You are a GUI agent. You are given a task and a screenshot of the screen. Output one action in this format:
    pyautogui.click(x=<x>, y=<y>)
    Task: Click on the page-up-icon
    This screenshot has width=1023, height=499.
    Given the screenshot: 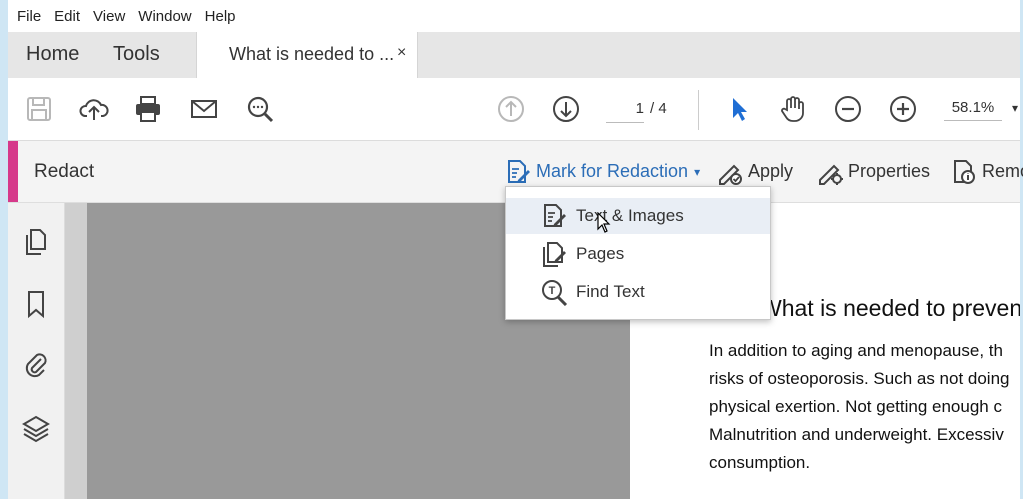 What is the action you would take?
    pyautogui.click(x=511, y=109)
    